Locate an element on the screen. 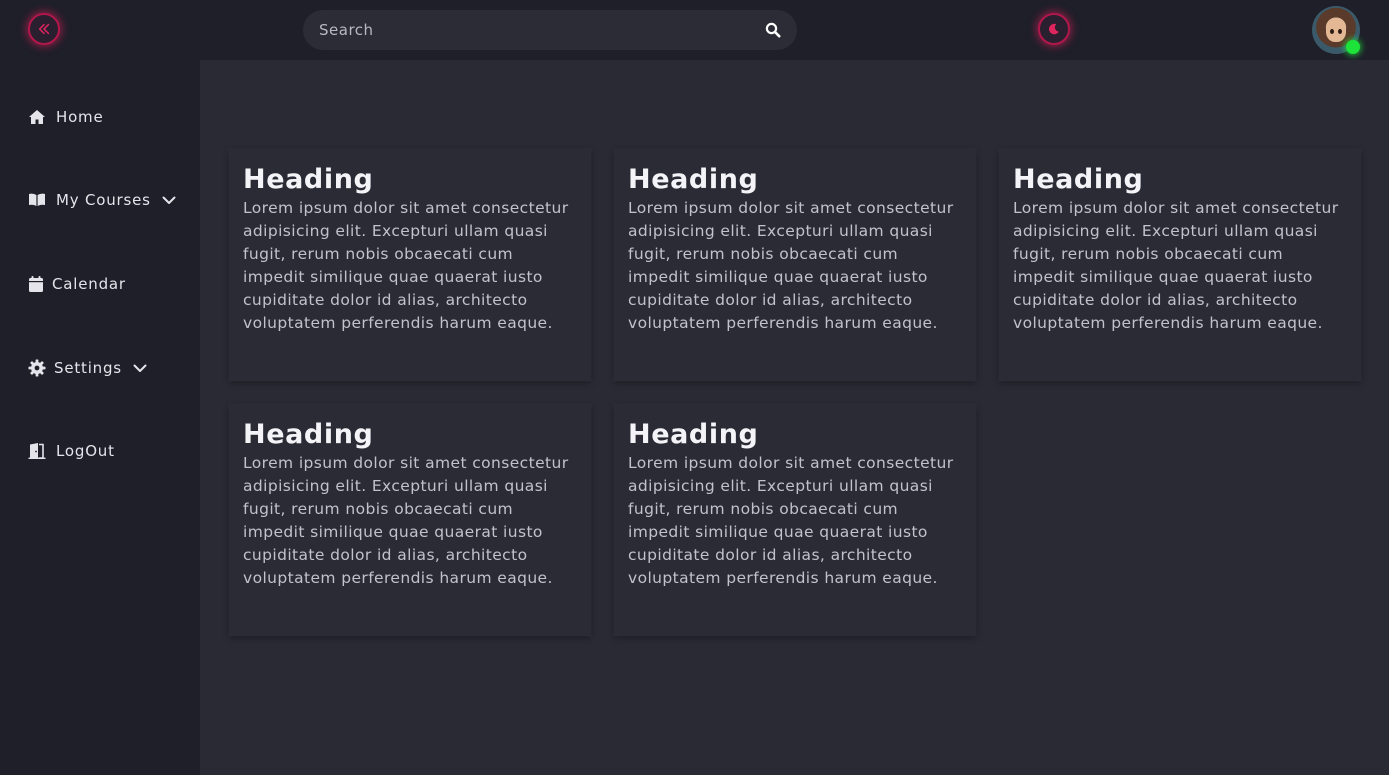 The height and width of the screenshot is (775, 1389). sidebar: Home My Courses Calendar Settings LogOut is located at coordinates (100, 417).